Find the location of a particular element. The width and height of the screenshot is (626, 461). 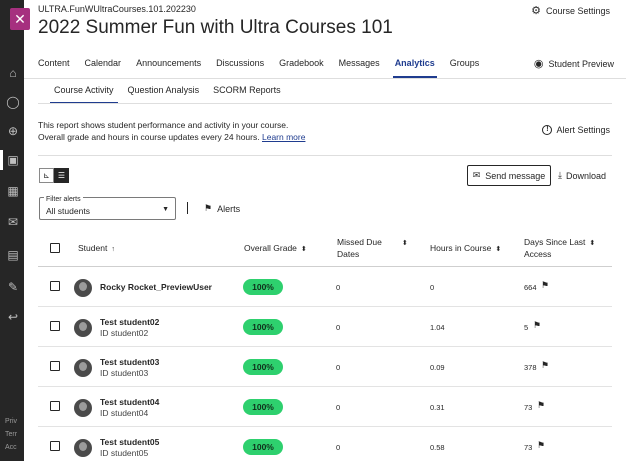

tab-content: Content is located at coordinates (54, 65).